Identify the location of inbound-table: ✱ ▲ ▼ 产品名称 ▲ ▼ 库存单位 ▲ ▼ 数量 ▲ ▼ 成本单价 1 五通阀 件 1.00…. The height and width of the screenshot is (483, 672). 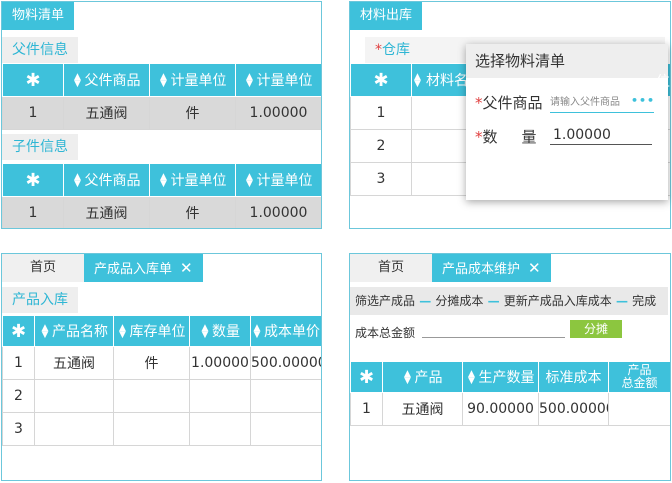
(161, 380).